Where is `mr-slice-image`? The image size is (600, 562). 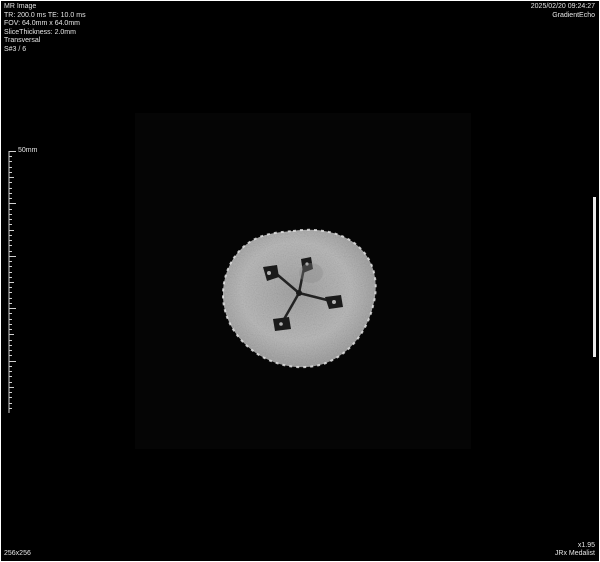
mr-slice-image is located at coordinates (299, 298).